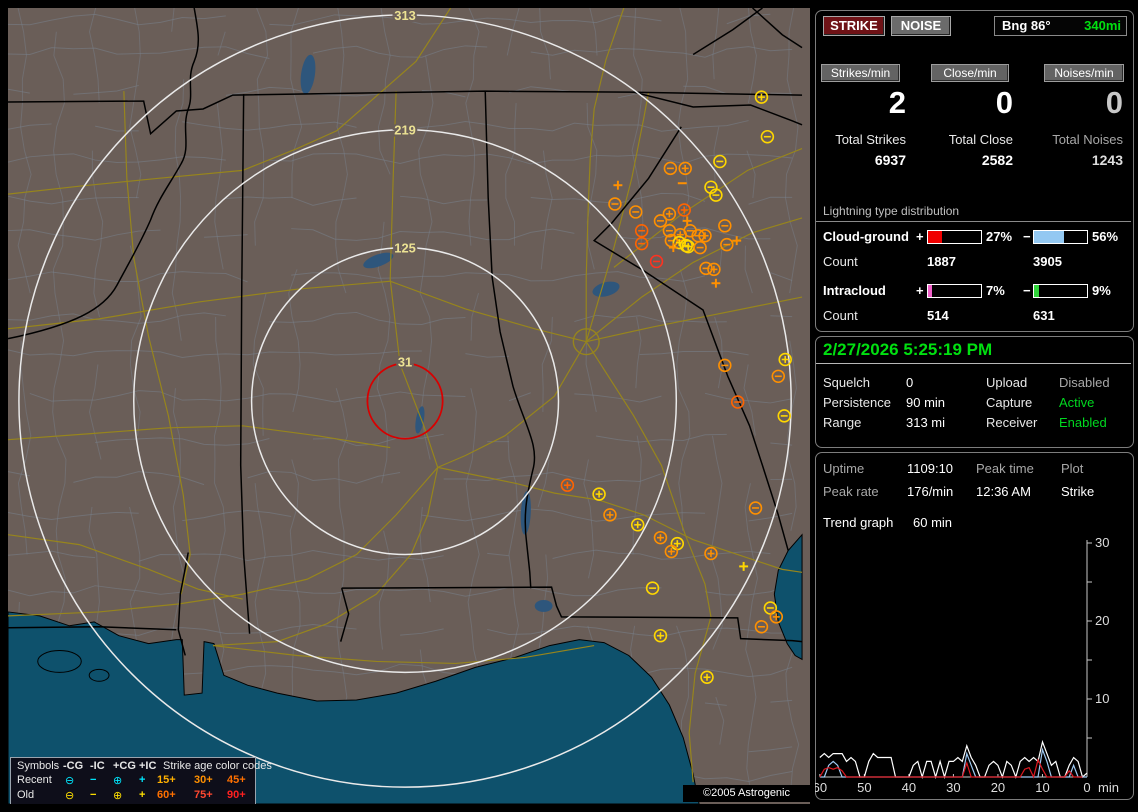  I want to click on ic-neg-count: 631, so click(1044, 315).